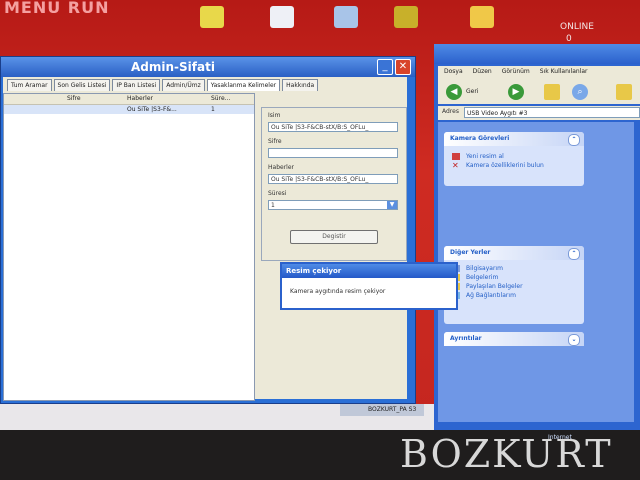 The image size is (640, 480). What do you see at coordinates (505, 165) in the screenshot?
I see `camera-properties-label: Kamera özelliklerini bulun` at bounding box center [505, 165].